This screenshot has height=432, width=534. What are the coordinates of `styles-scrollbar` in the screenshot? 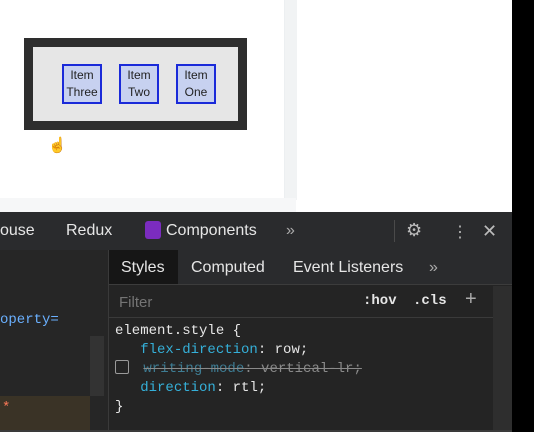 It's located at (502, 359).